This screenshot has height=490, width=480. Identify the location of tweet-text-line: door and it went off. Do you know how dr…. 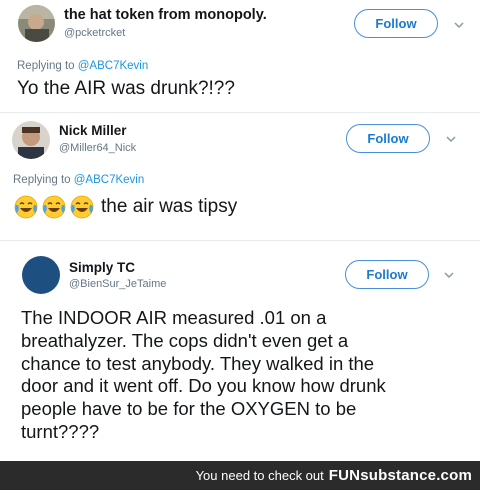
(203, 386).